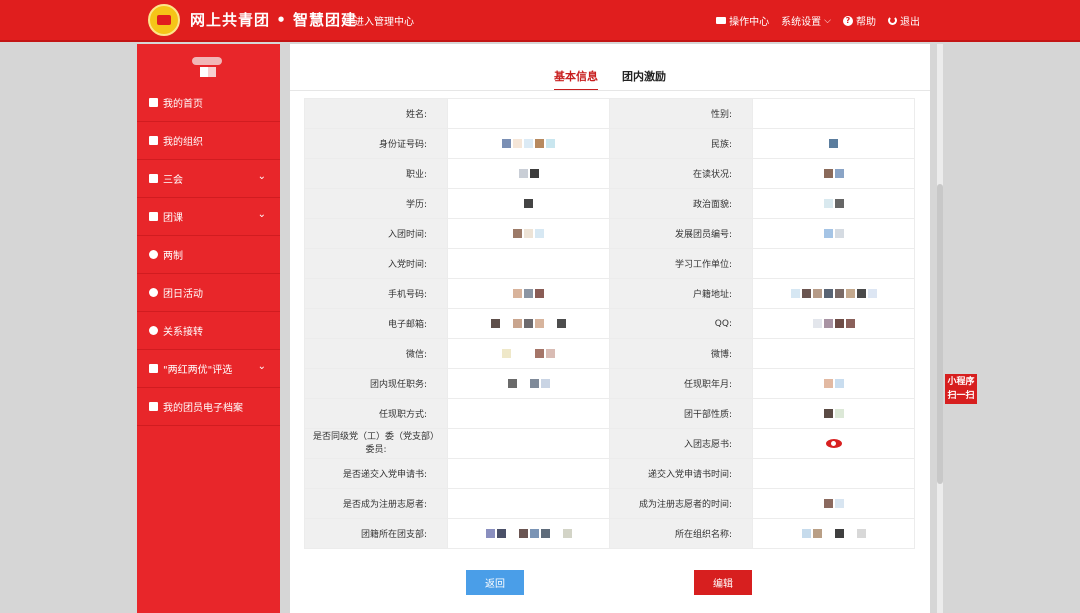 The height and width of the screenshot is (613, 1080). I want to click on sidebar-item-archive: 我的团员电子档案, so click(208, 407).